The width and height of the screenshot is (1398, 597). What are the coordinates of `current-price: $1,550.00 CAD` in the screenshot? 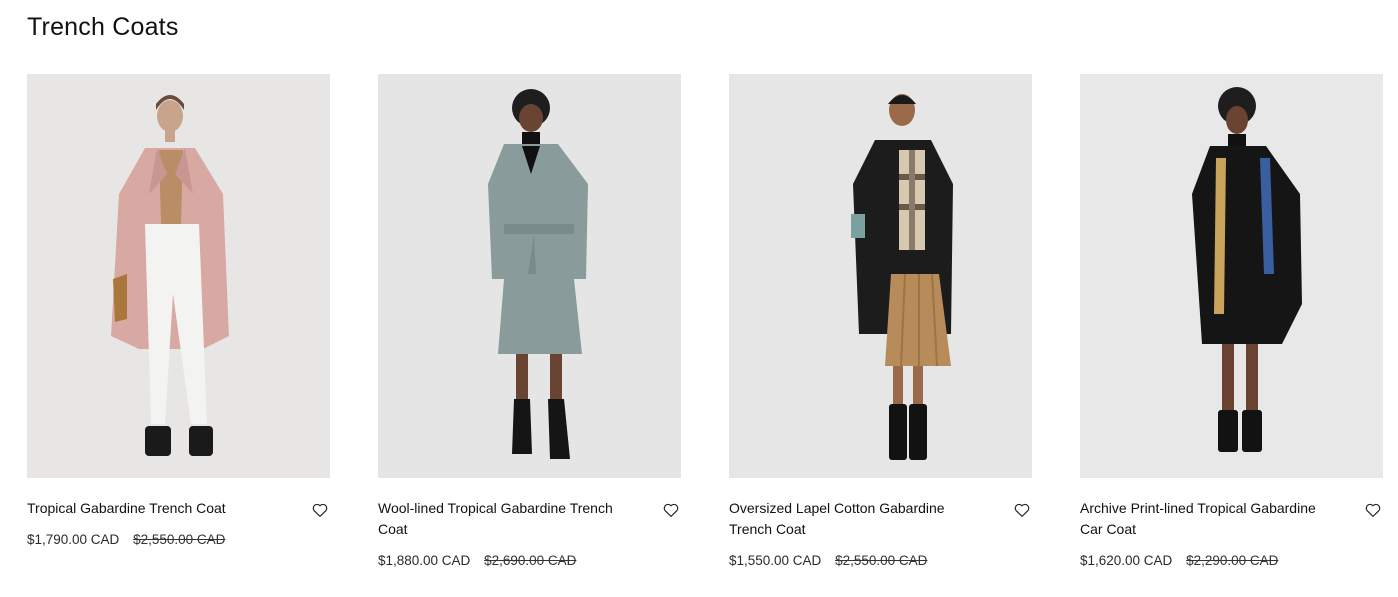 It's located at (775, 560).